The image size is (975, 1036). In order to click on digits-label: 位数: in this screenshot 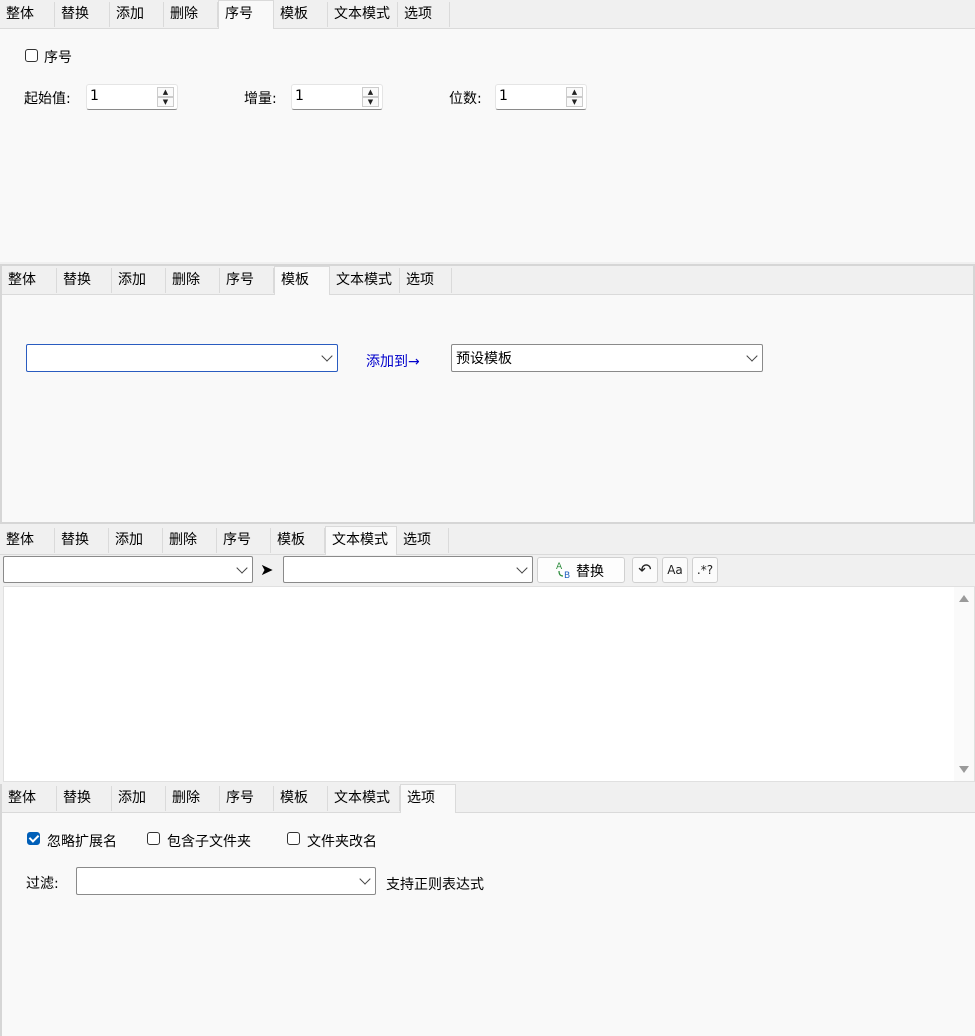, I will do `click(465, 99)`.